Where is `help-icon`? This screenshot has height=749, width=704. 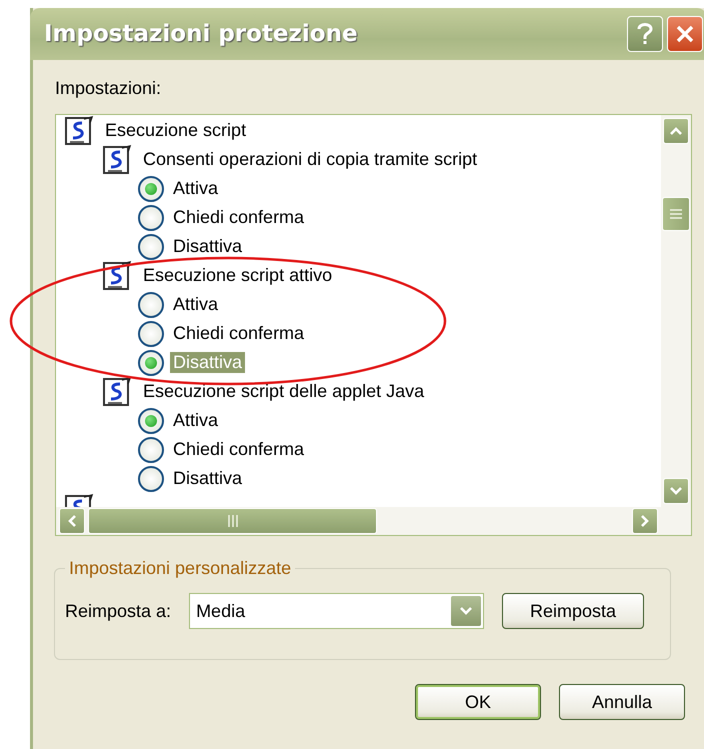
help-icon is located at coordinates (645, 34).